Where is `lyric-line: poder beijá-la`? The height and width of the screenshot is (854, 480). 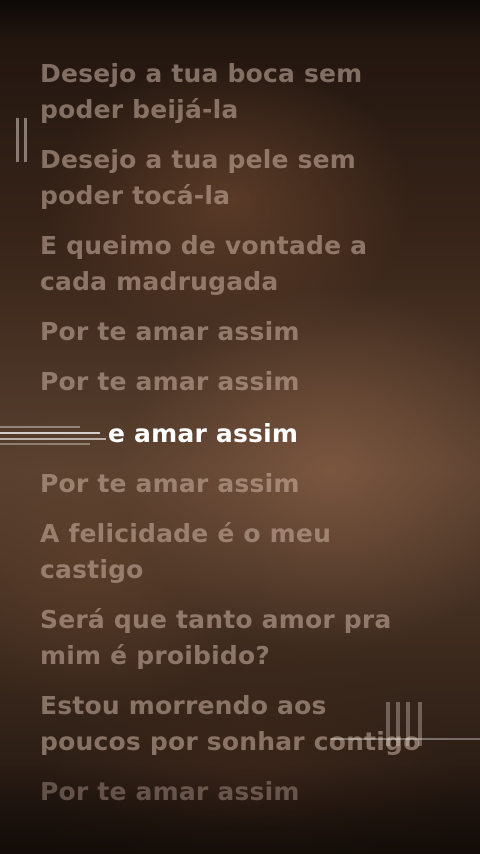 lyric-line: poder beijá-la is located at coordinates (245, 110).